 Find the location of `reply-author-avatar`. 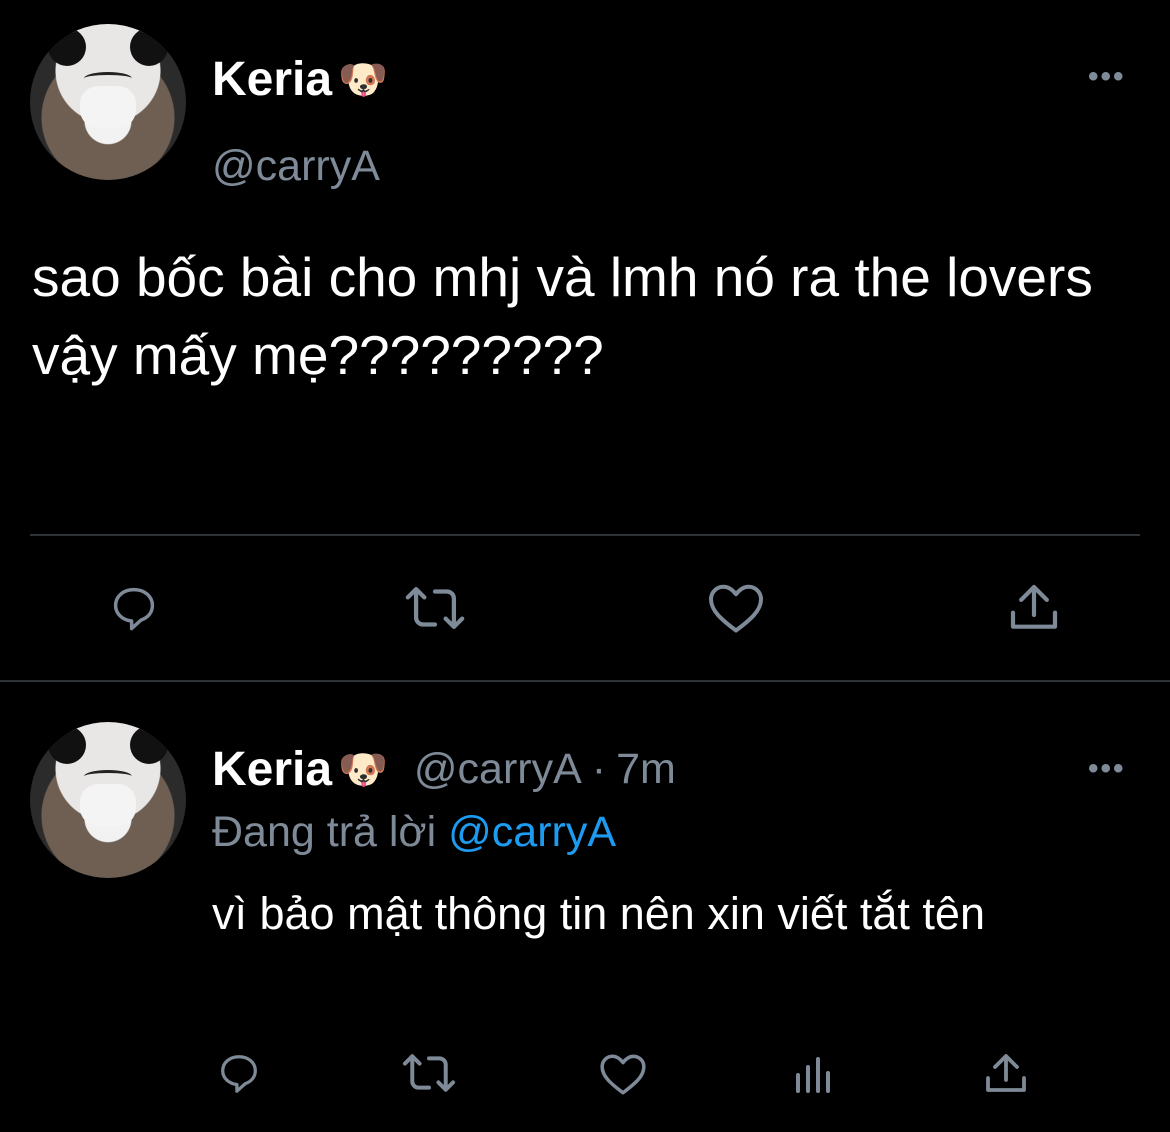

reply-author-avatar is located at coordinates (108, 800).